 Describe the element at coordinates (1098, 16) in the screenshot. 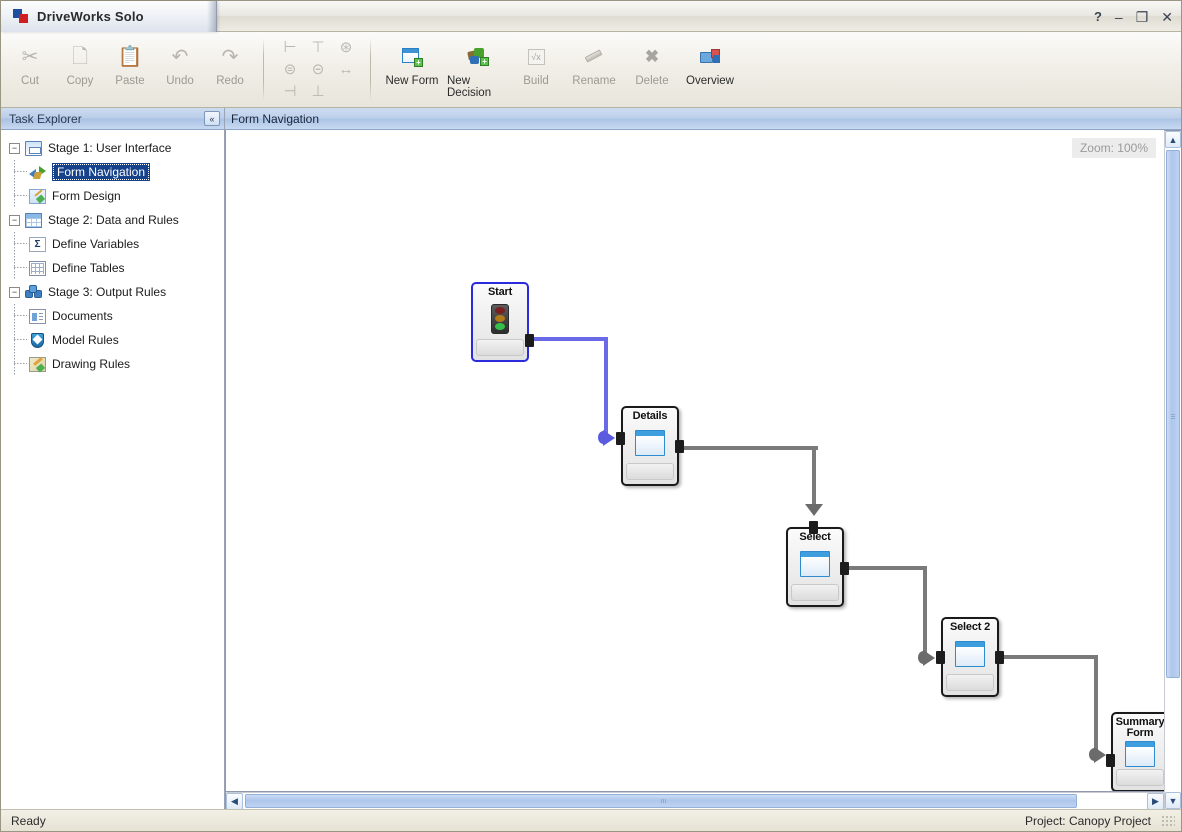

I see `help-icon: ?` at that location.